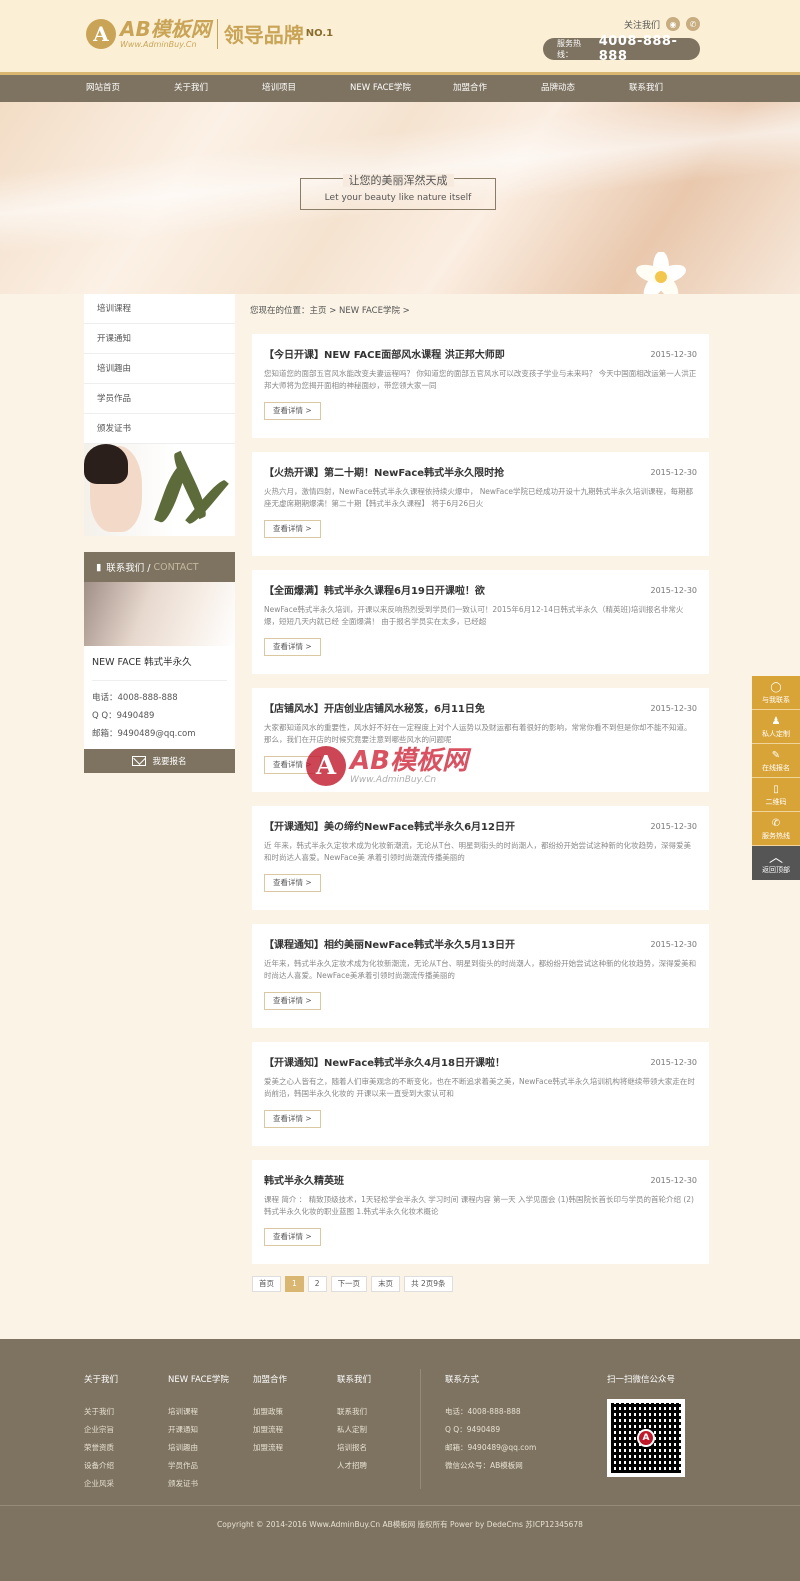 The height and width of the screenshot is (1581, 800). I want to click on follow-us: 关注我们 ◉ ✆, so click(662, 24).